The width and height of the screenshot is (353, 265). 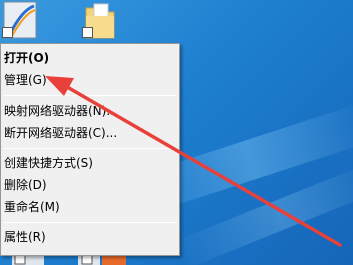 What do you see at coordinates (90, 80) in the screenshot?
I see `menu-item-manage: 管理(G)` at bounding box center [90, 80].